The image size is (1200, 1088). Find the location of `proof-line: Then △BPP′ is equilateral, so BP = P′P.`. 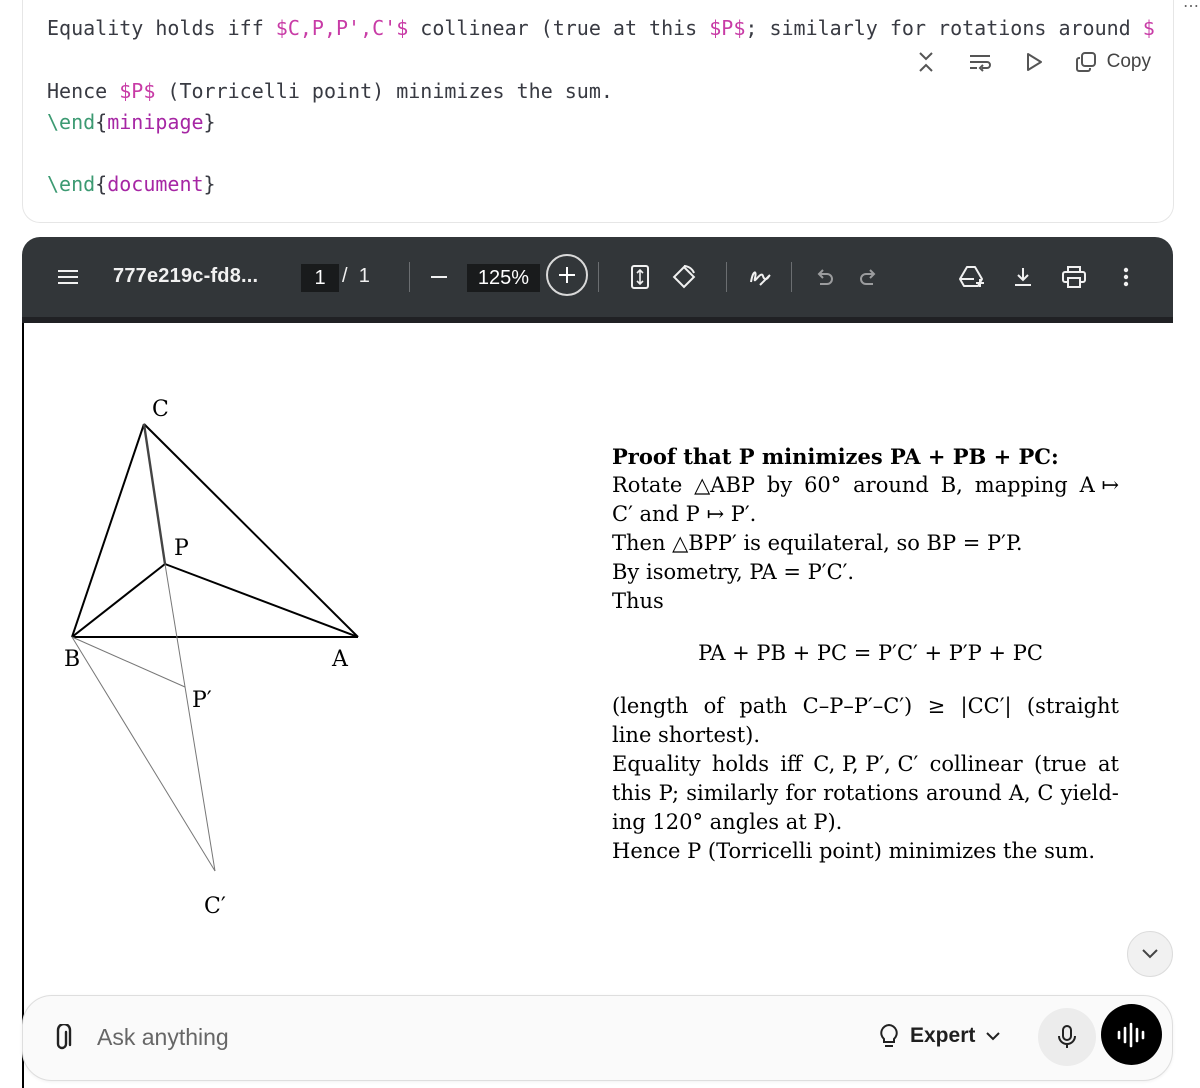

proof-line: Then △BPP′ is equilateral, so BP = P′P. is located at coordinates (817, 543).